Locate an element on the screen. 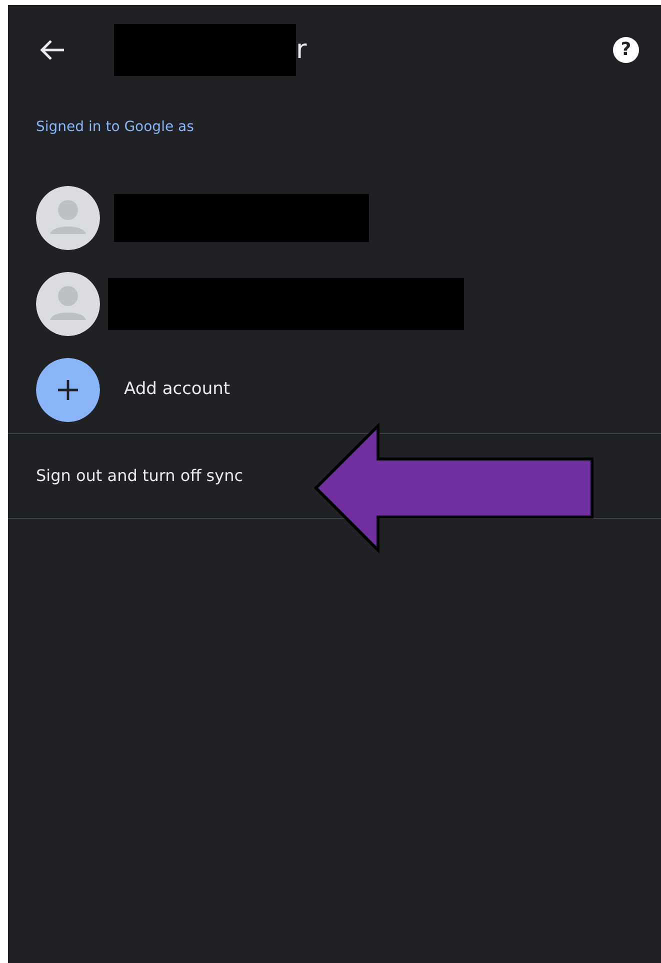 The image size is (661, 963). page-title: r is located at coordinates (301, 50).